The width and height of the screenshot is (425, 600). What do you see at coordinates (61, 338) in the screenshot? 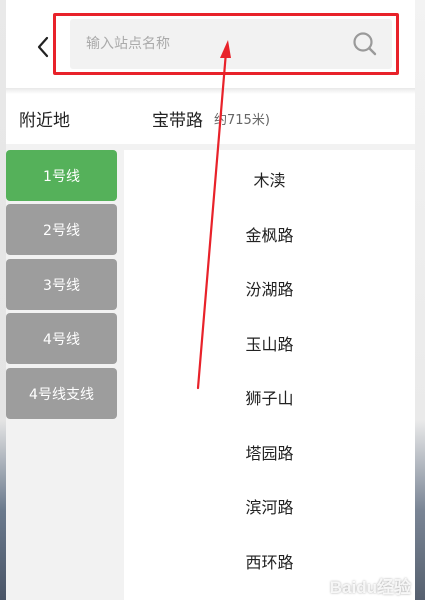
I see `line-item-4: 4号线` at bounding box center [61, 338].